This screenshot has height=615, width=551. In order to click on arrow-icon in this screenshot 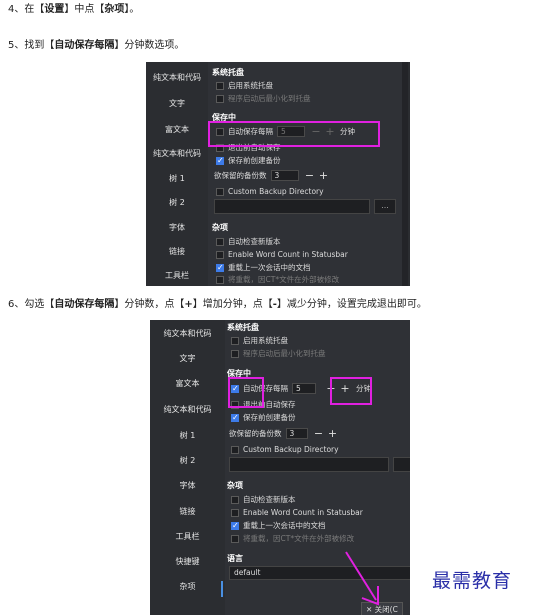, I will do `click(362, 578)`.